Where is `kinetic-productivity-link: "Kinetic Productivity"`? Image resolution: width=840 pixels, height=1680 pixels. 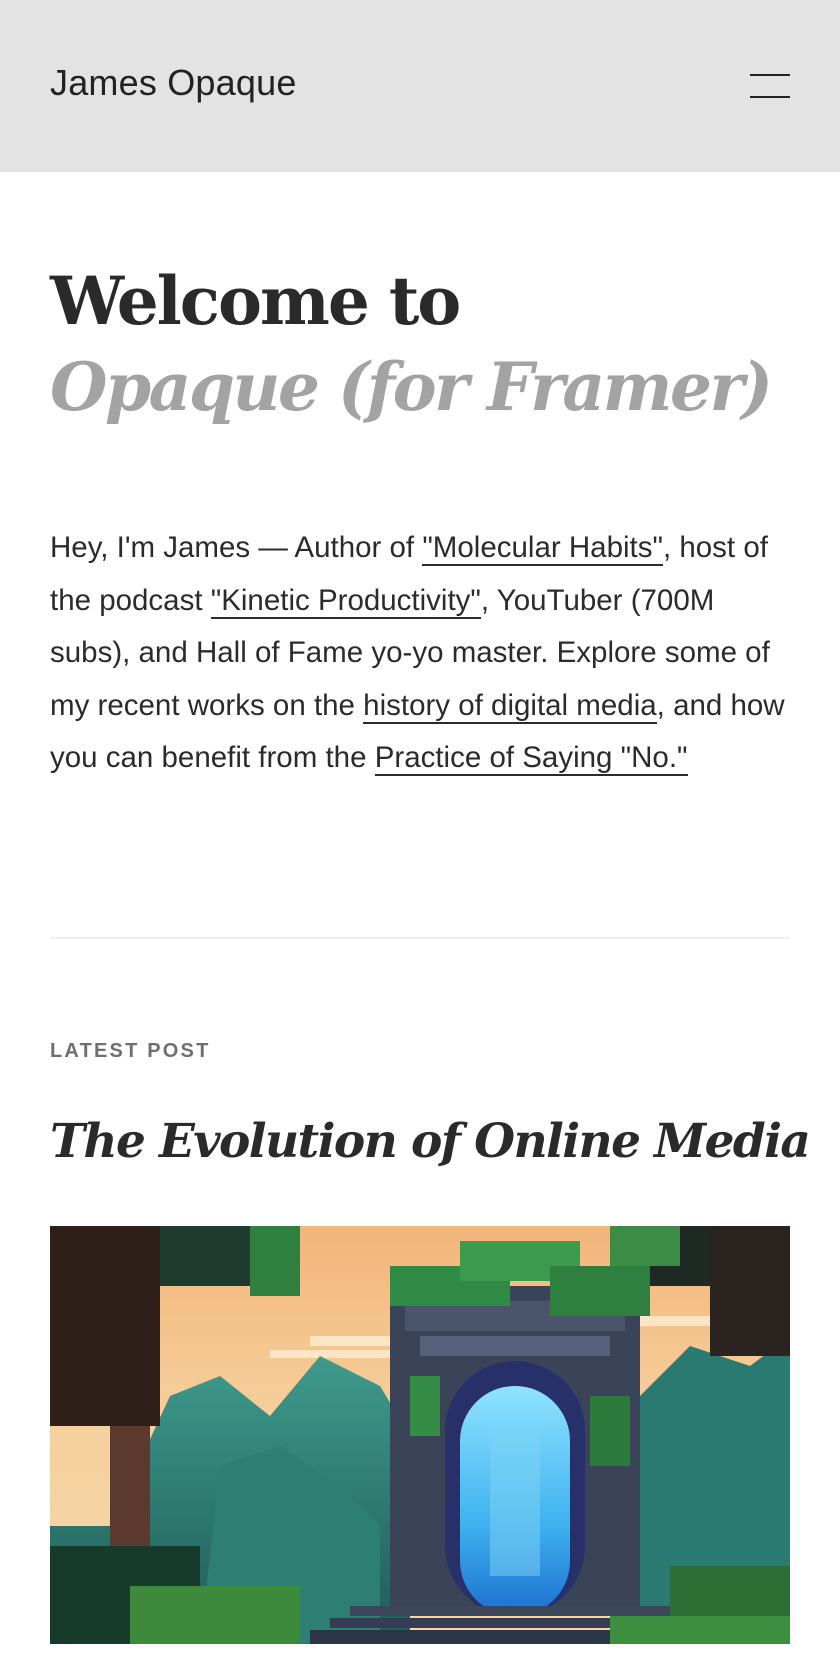 kinetic-productivity-link: "Kinetic Productivity" is located at coordinates (345, 601).